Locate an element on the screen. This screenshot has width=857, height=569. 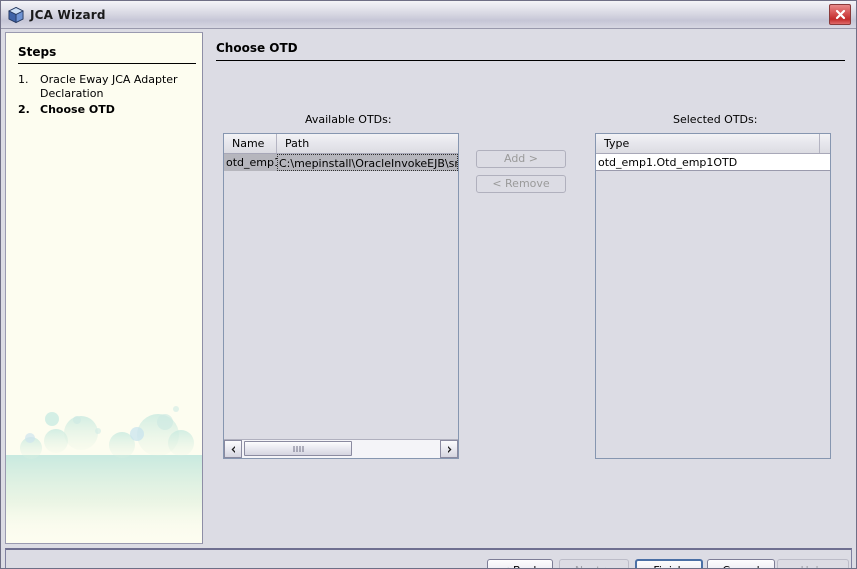
step-number: 1. is located at coordinates (23, 79).